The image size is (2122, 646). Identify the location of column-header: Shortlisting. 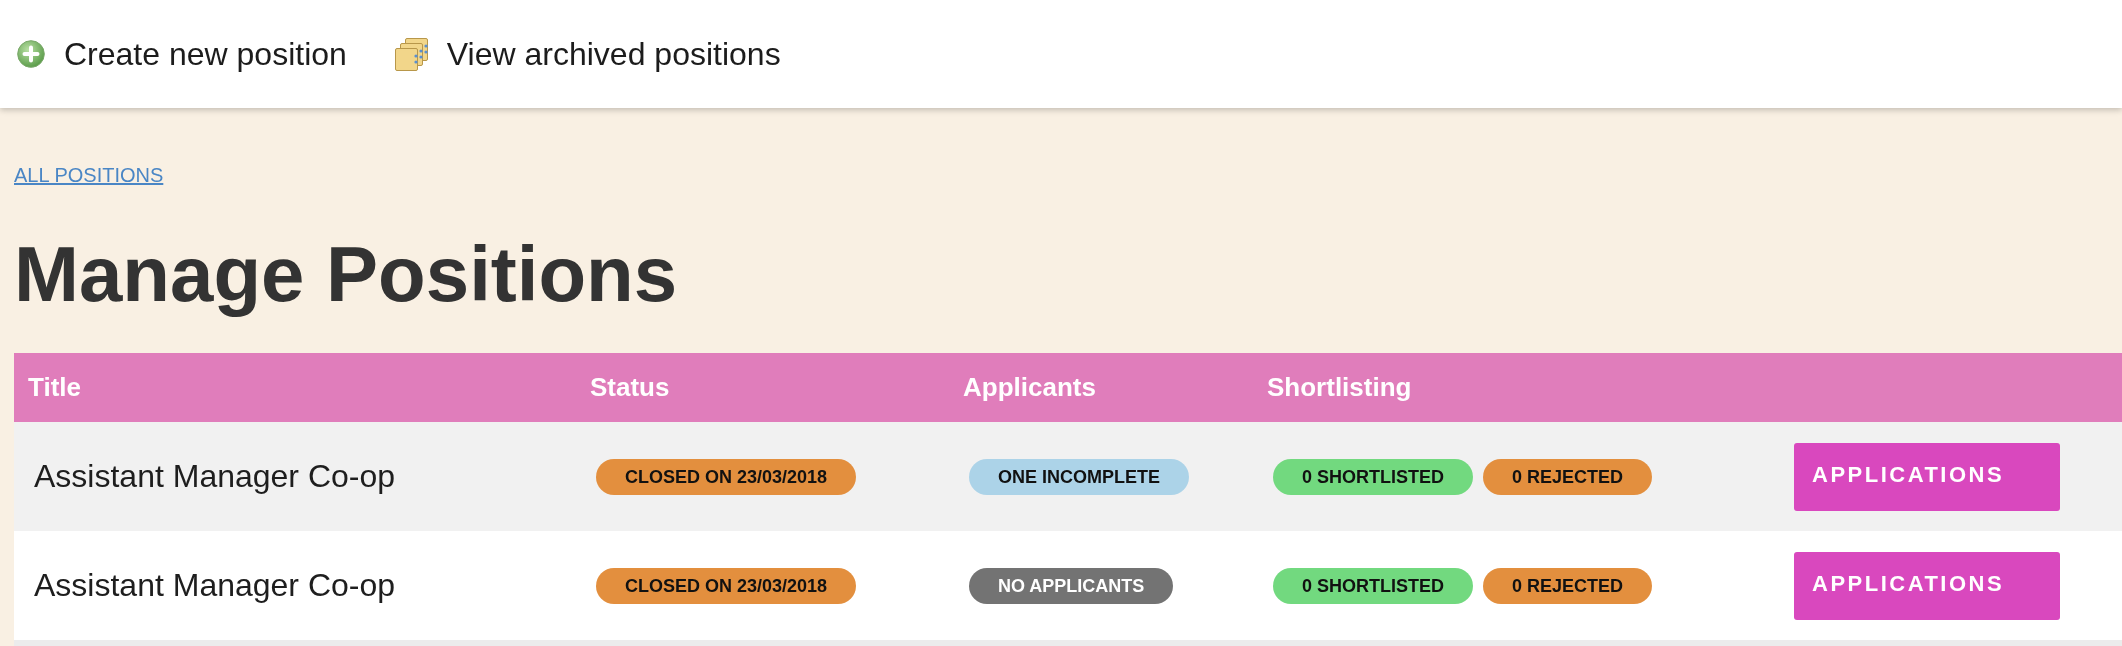
(1339, 387).